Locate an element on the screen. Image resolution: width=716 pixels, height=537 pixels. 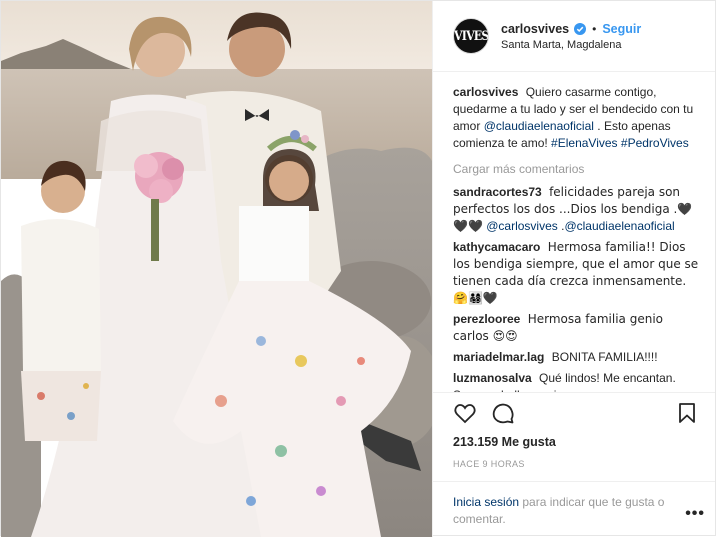
avatar: VIVES is located at coordinates (471, 36).